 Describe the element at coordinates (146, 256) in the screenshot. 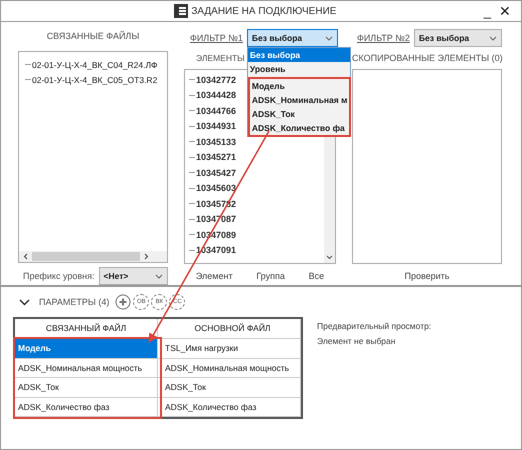

I see `scroll-right-icon` at that location.